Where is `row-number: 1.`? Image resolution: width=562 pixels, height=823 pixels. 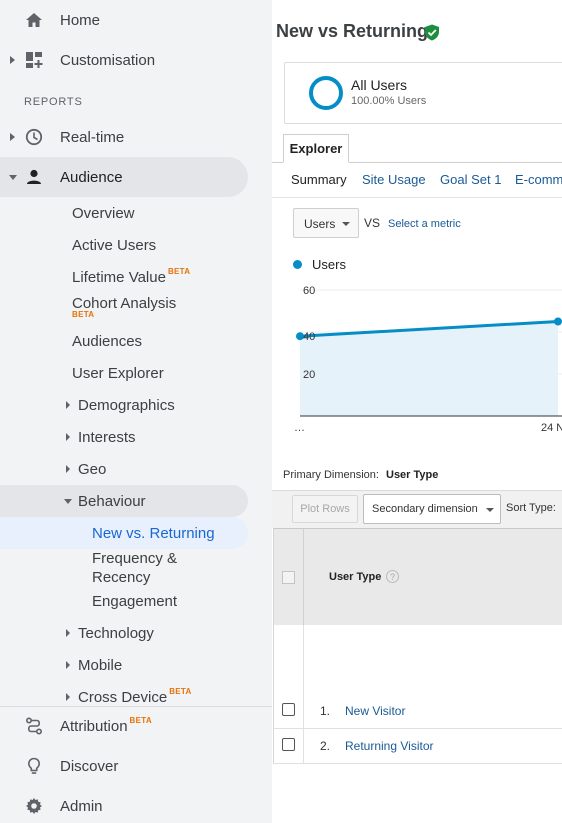
row-number: 1. is located at coordinates (325, 711).